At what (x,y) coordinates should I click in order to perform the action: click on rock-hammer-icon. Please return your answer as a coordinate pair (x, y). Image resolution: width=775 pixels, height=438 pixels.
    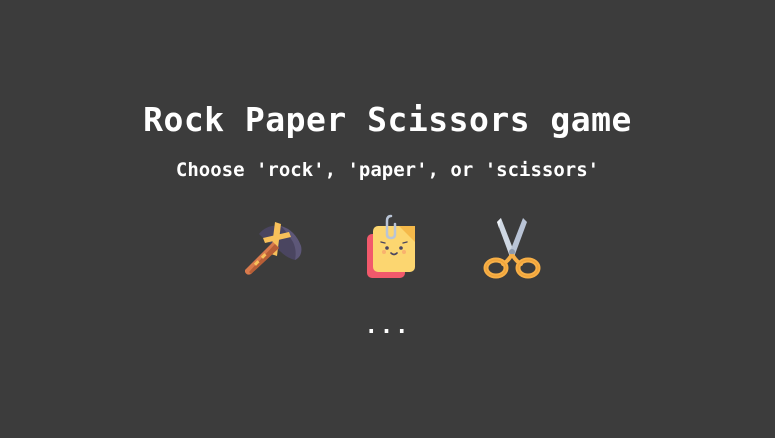
    Looking at the image, I should click on (273, 248).